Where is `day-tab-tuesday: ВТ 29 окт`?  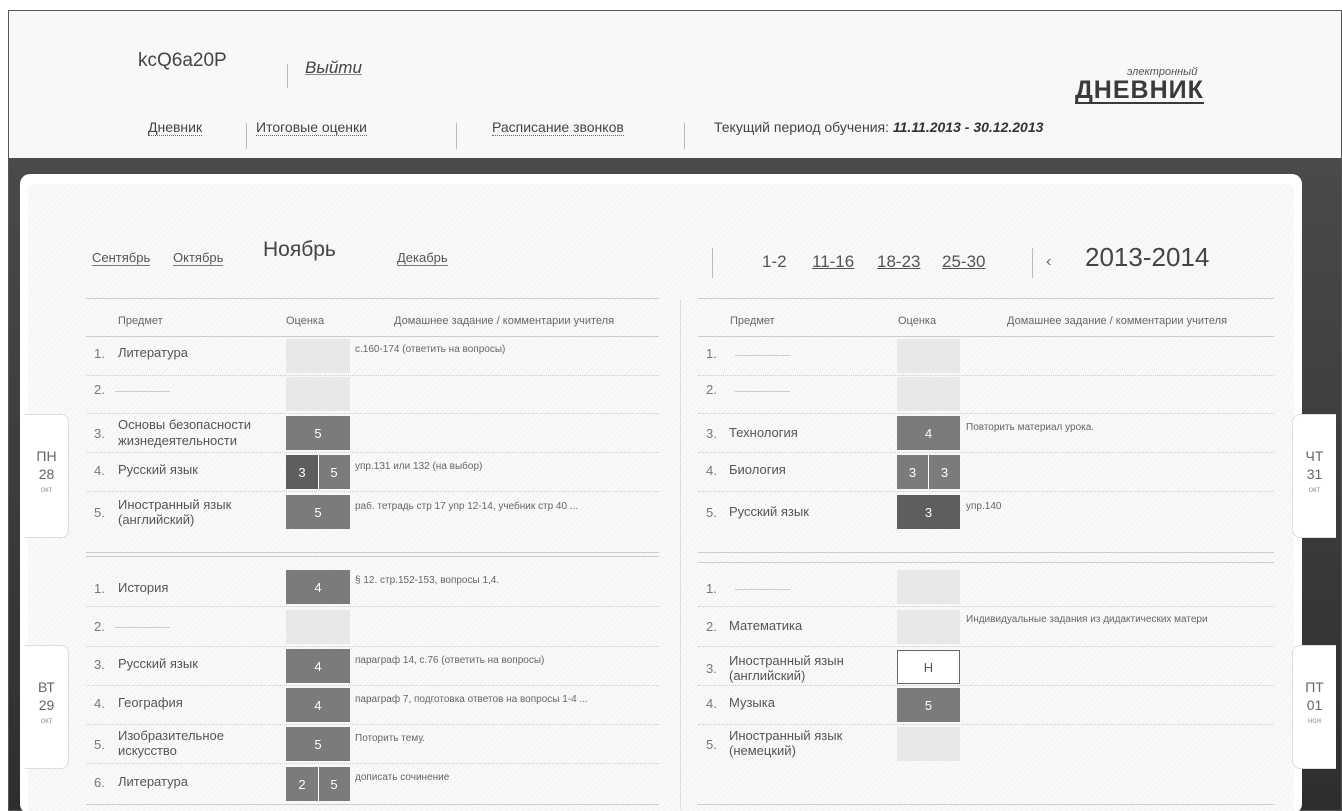
day-tab-tuesday: ВТ 29 окт is located at coordinates (47, 707).